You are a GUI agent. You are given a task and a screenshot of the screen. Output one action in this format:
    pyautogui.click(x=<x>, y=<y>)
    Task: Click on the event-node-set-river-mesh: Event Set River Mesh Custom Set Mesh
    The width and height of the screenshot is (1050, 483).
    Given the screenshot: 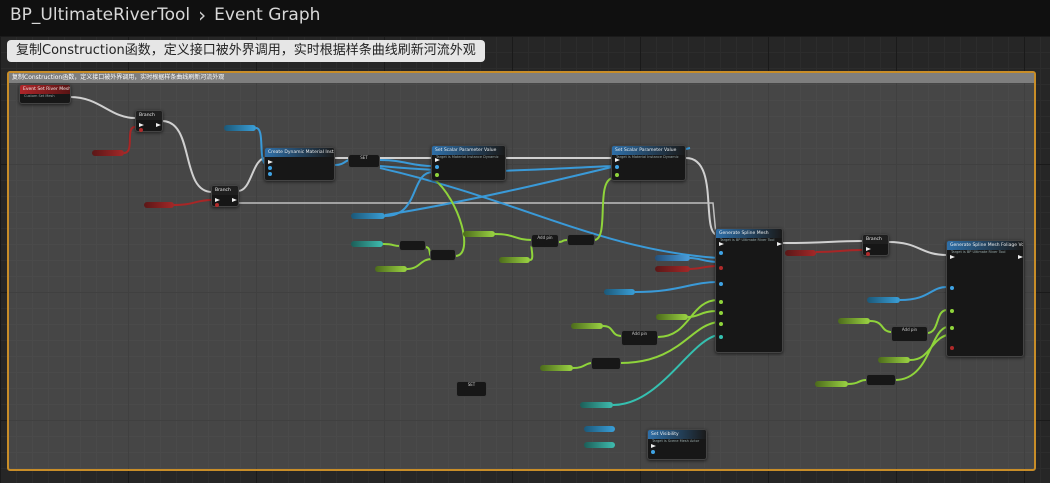 What is the action you would take?
    pyautogui.click(x=45, y=94)
    